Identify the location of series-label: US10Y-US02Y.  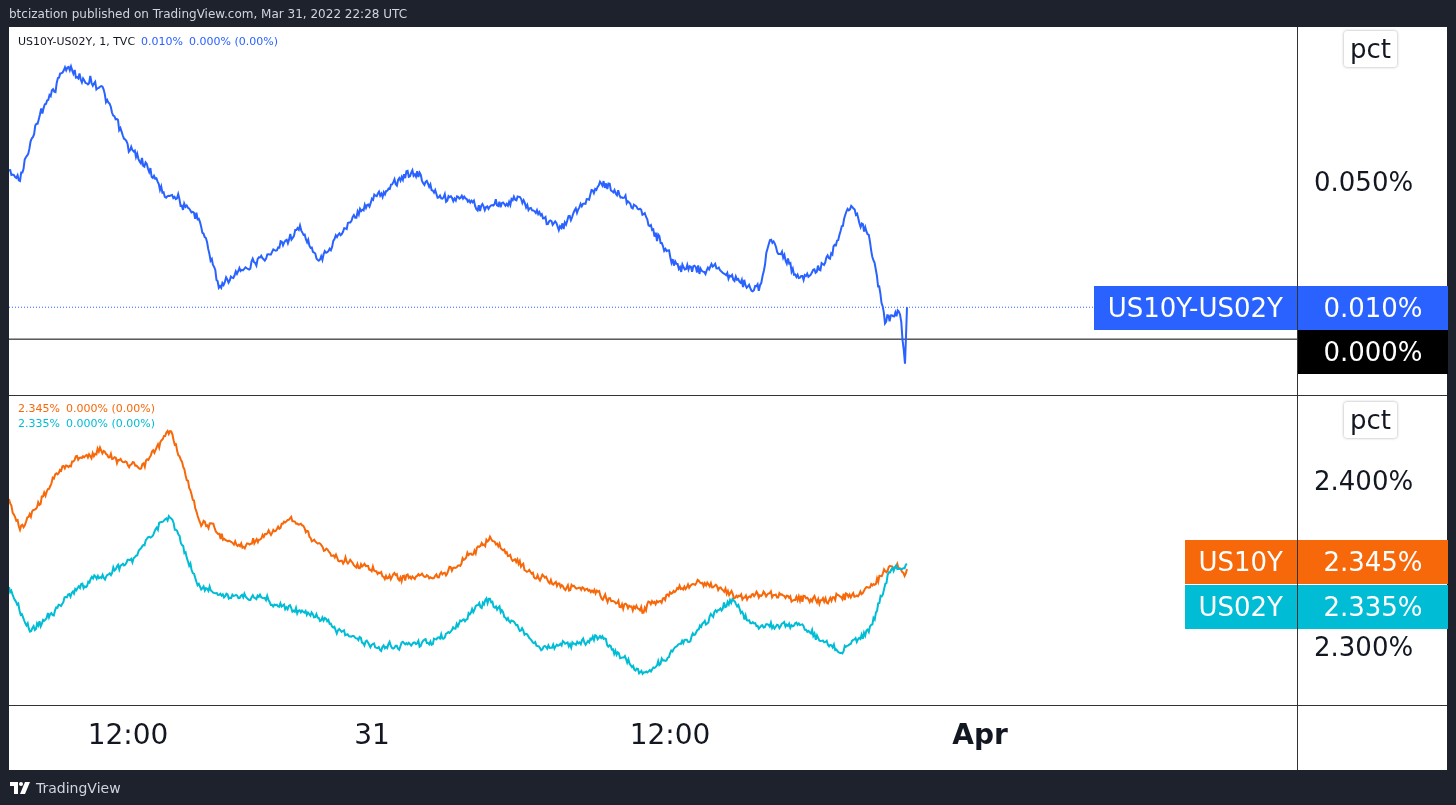
(1195, 308).